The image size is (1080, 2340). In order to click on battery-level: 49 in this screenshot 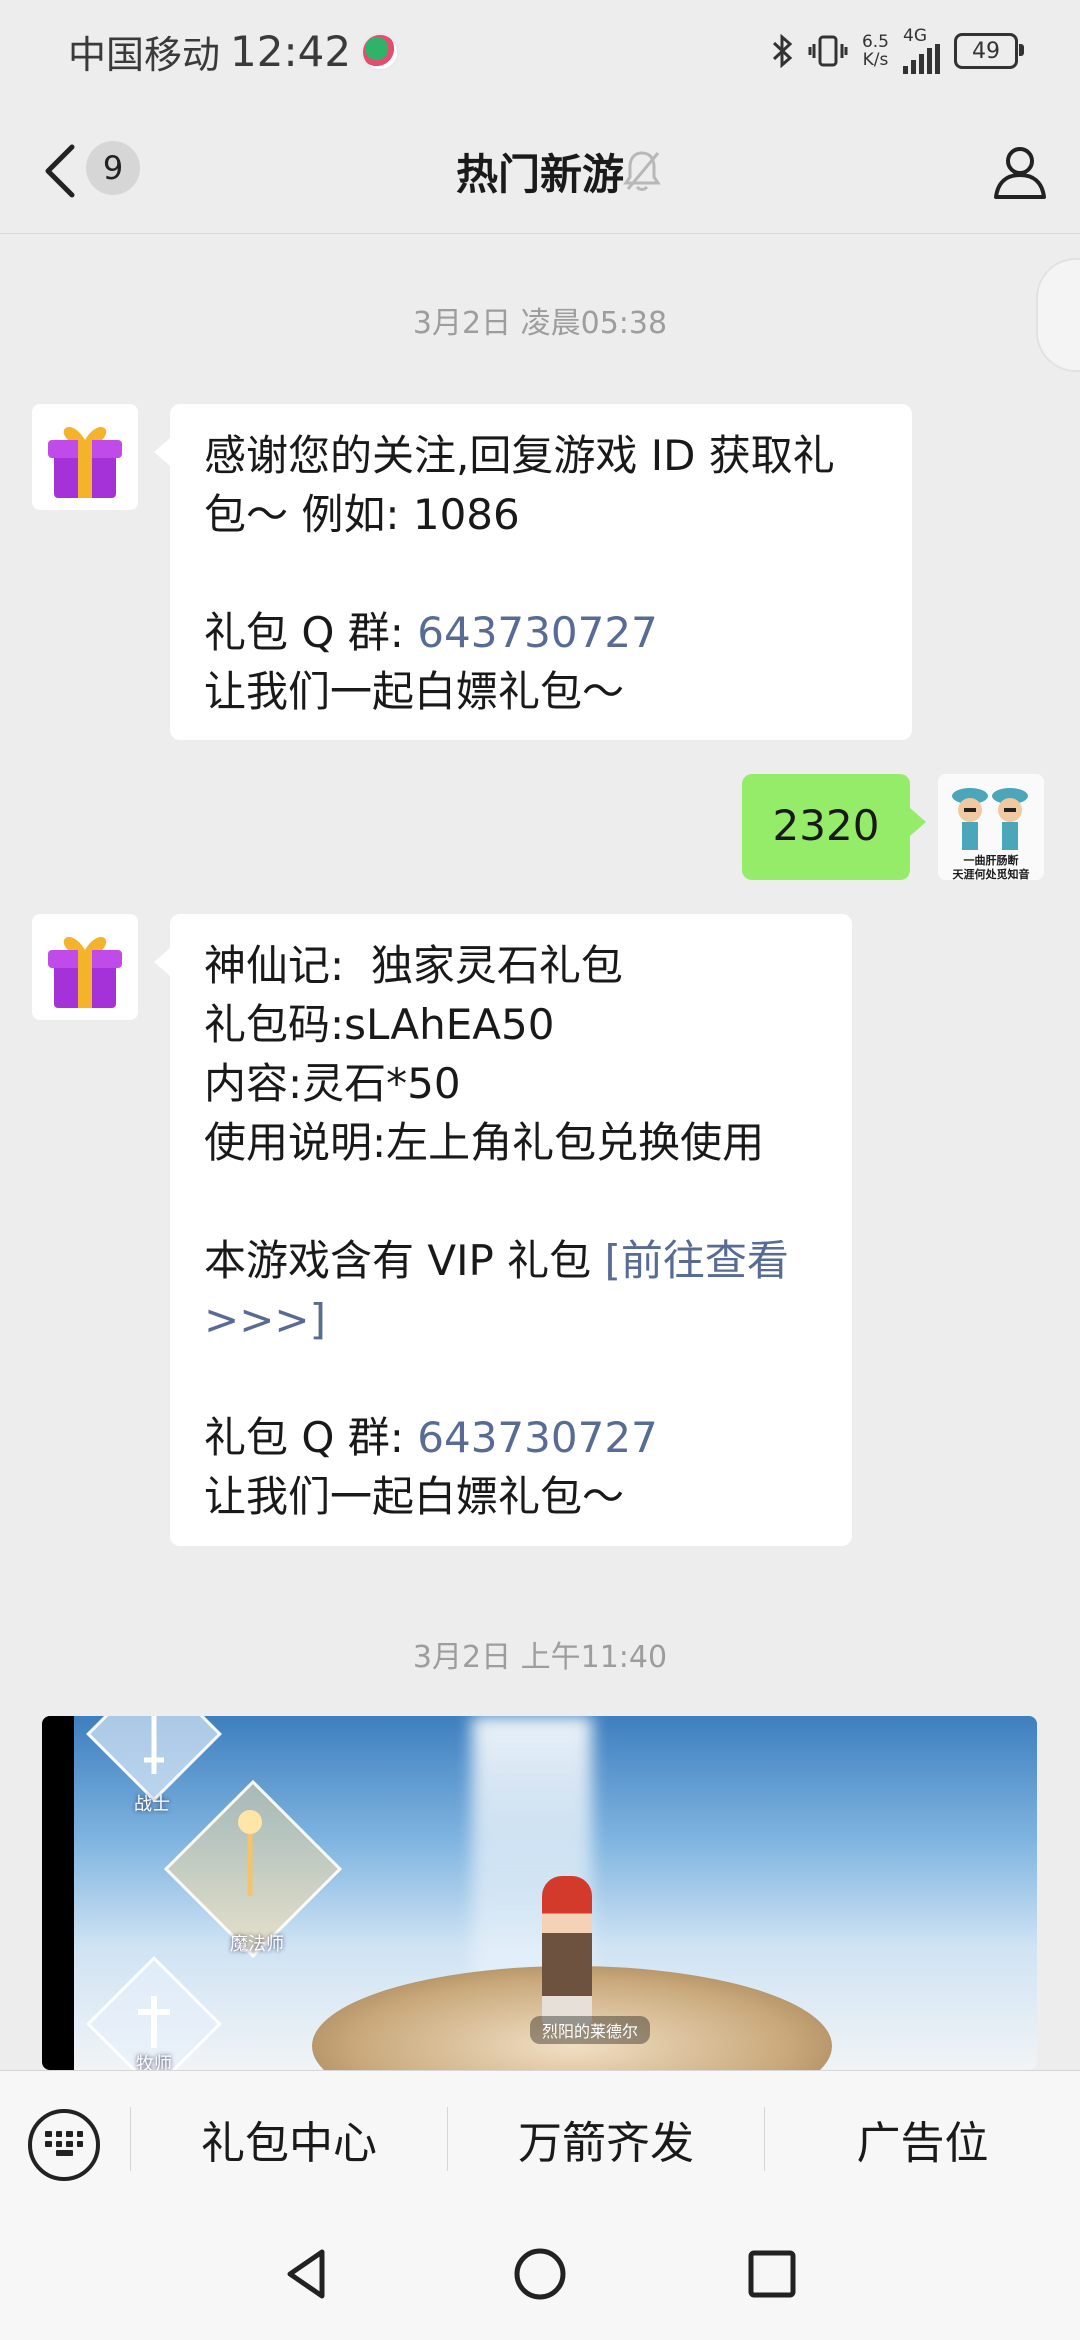, I will do `click(986, 51)`.